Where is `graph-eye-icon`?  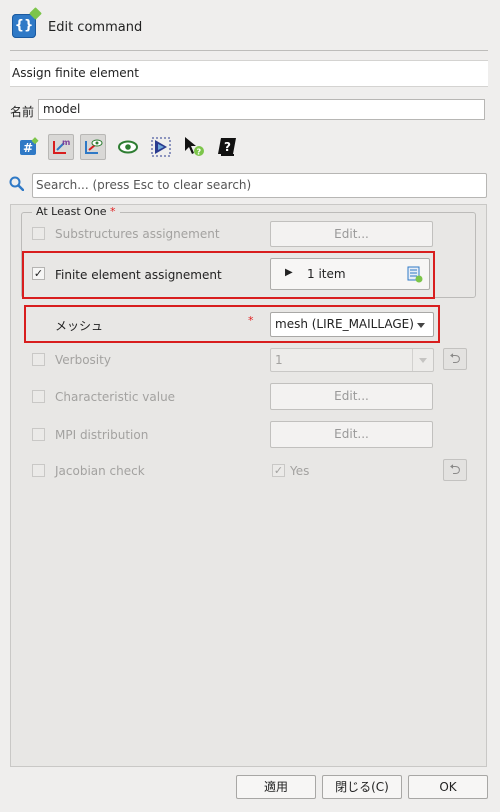
graph-eye-icon is located at coordinates (93, 147).